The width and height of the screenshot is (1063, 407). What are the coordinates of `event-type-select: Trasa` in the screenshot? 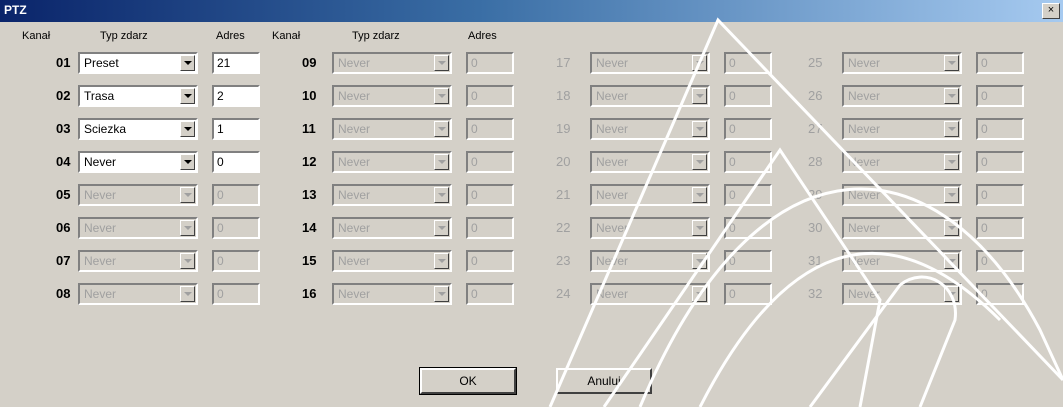 It's located at (138, 96).